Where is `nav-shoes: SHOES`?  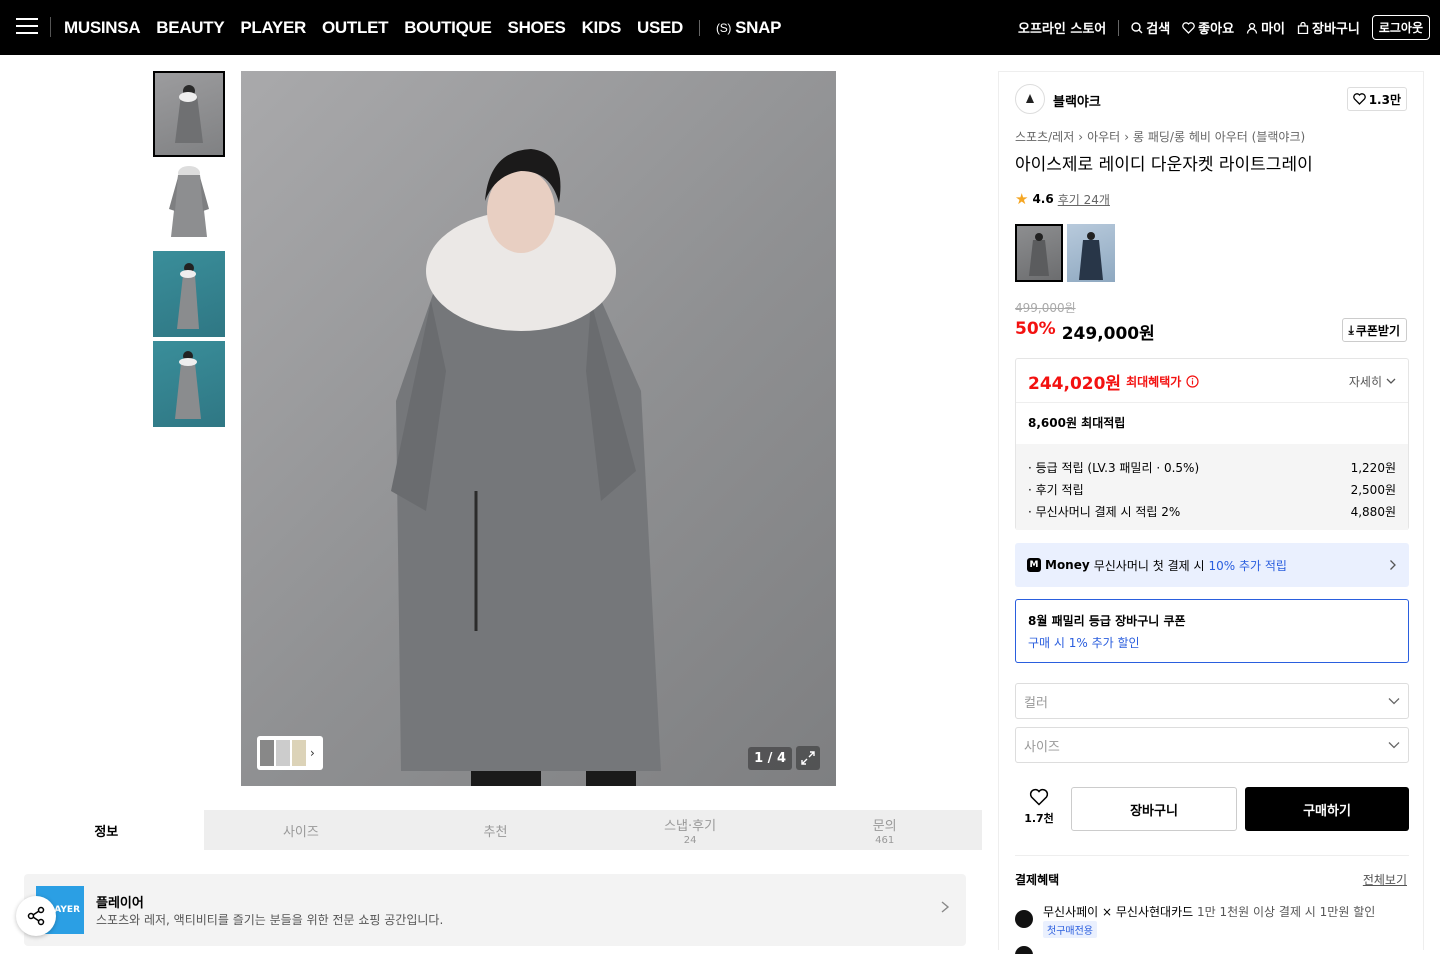
nav-shoes: SHOES is located at coordinates (537, 28).